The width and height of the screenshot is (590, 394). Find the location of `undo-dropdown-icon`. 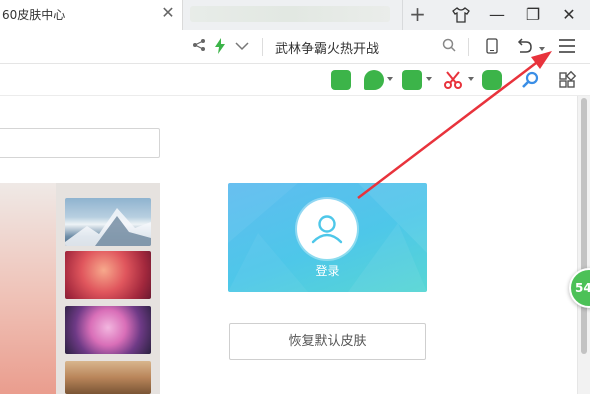

undo-dropdown-icon is located at coordinates (542, 49).